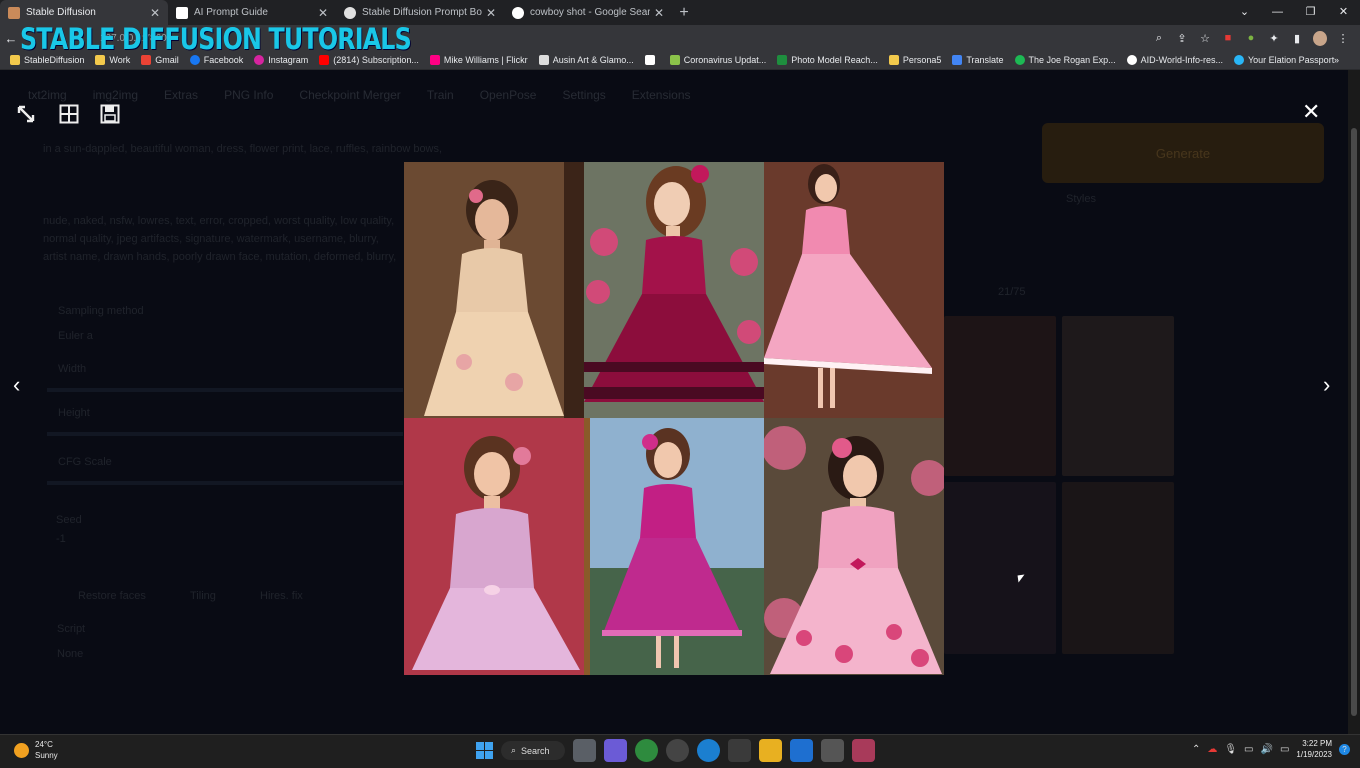 The height and width of the screenshot is (768, 1360). Describe the element at coordinates (1238, 60) in the screenshot. I see `passport-icon` at that location.